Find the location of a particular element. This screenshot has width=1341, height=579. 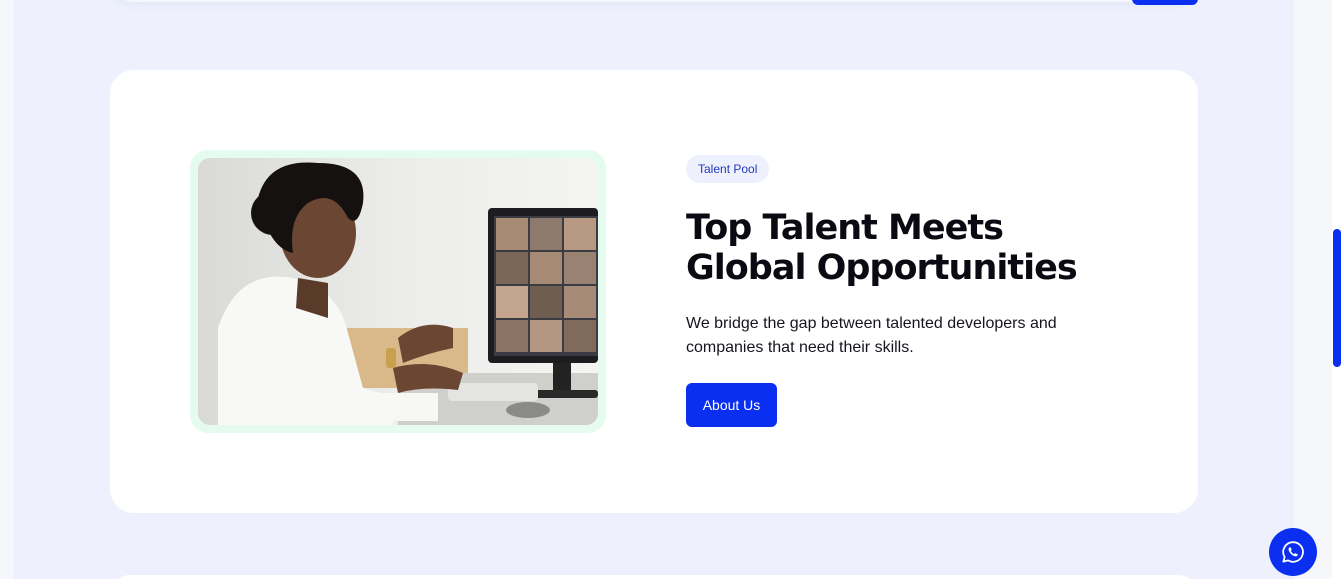

talent-pool-badge: Talent Pool is located at coordinates (728, 169).